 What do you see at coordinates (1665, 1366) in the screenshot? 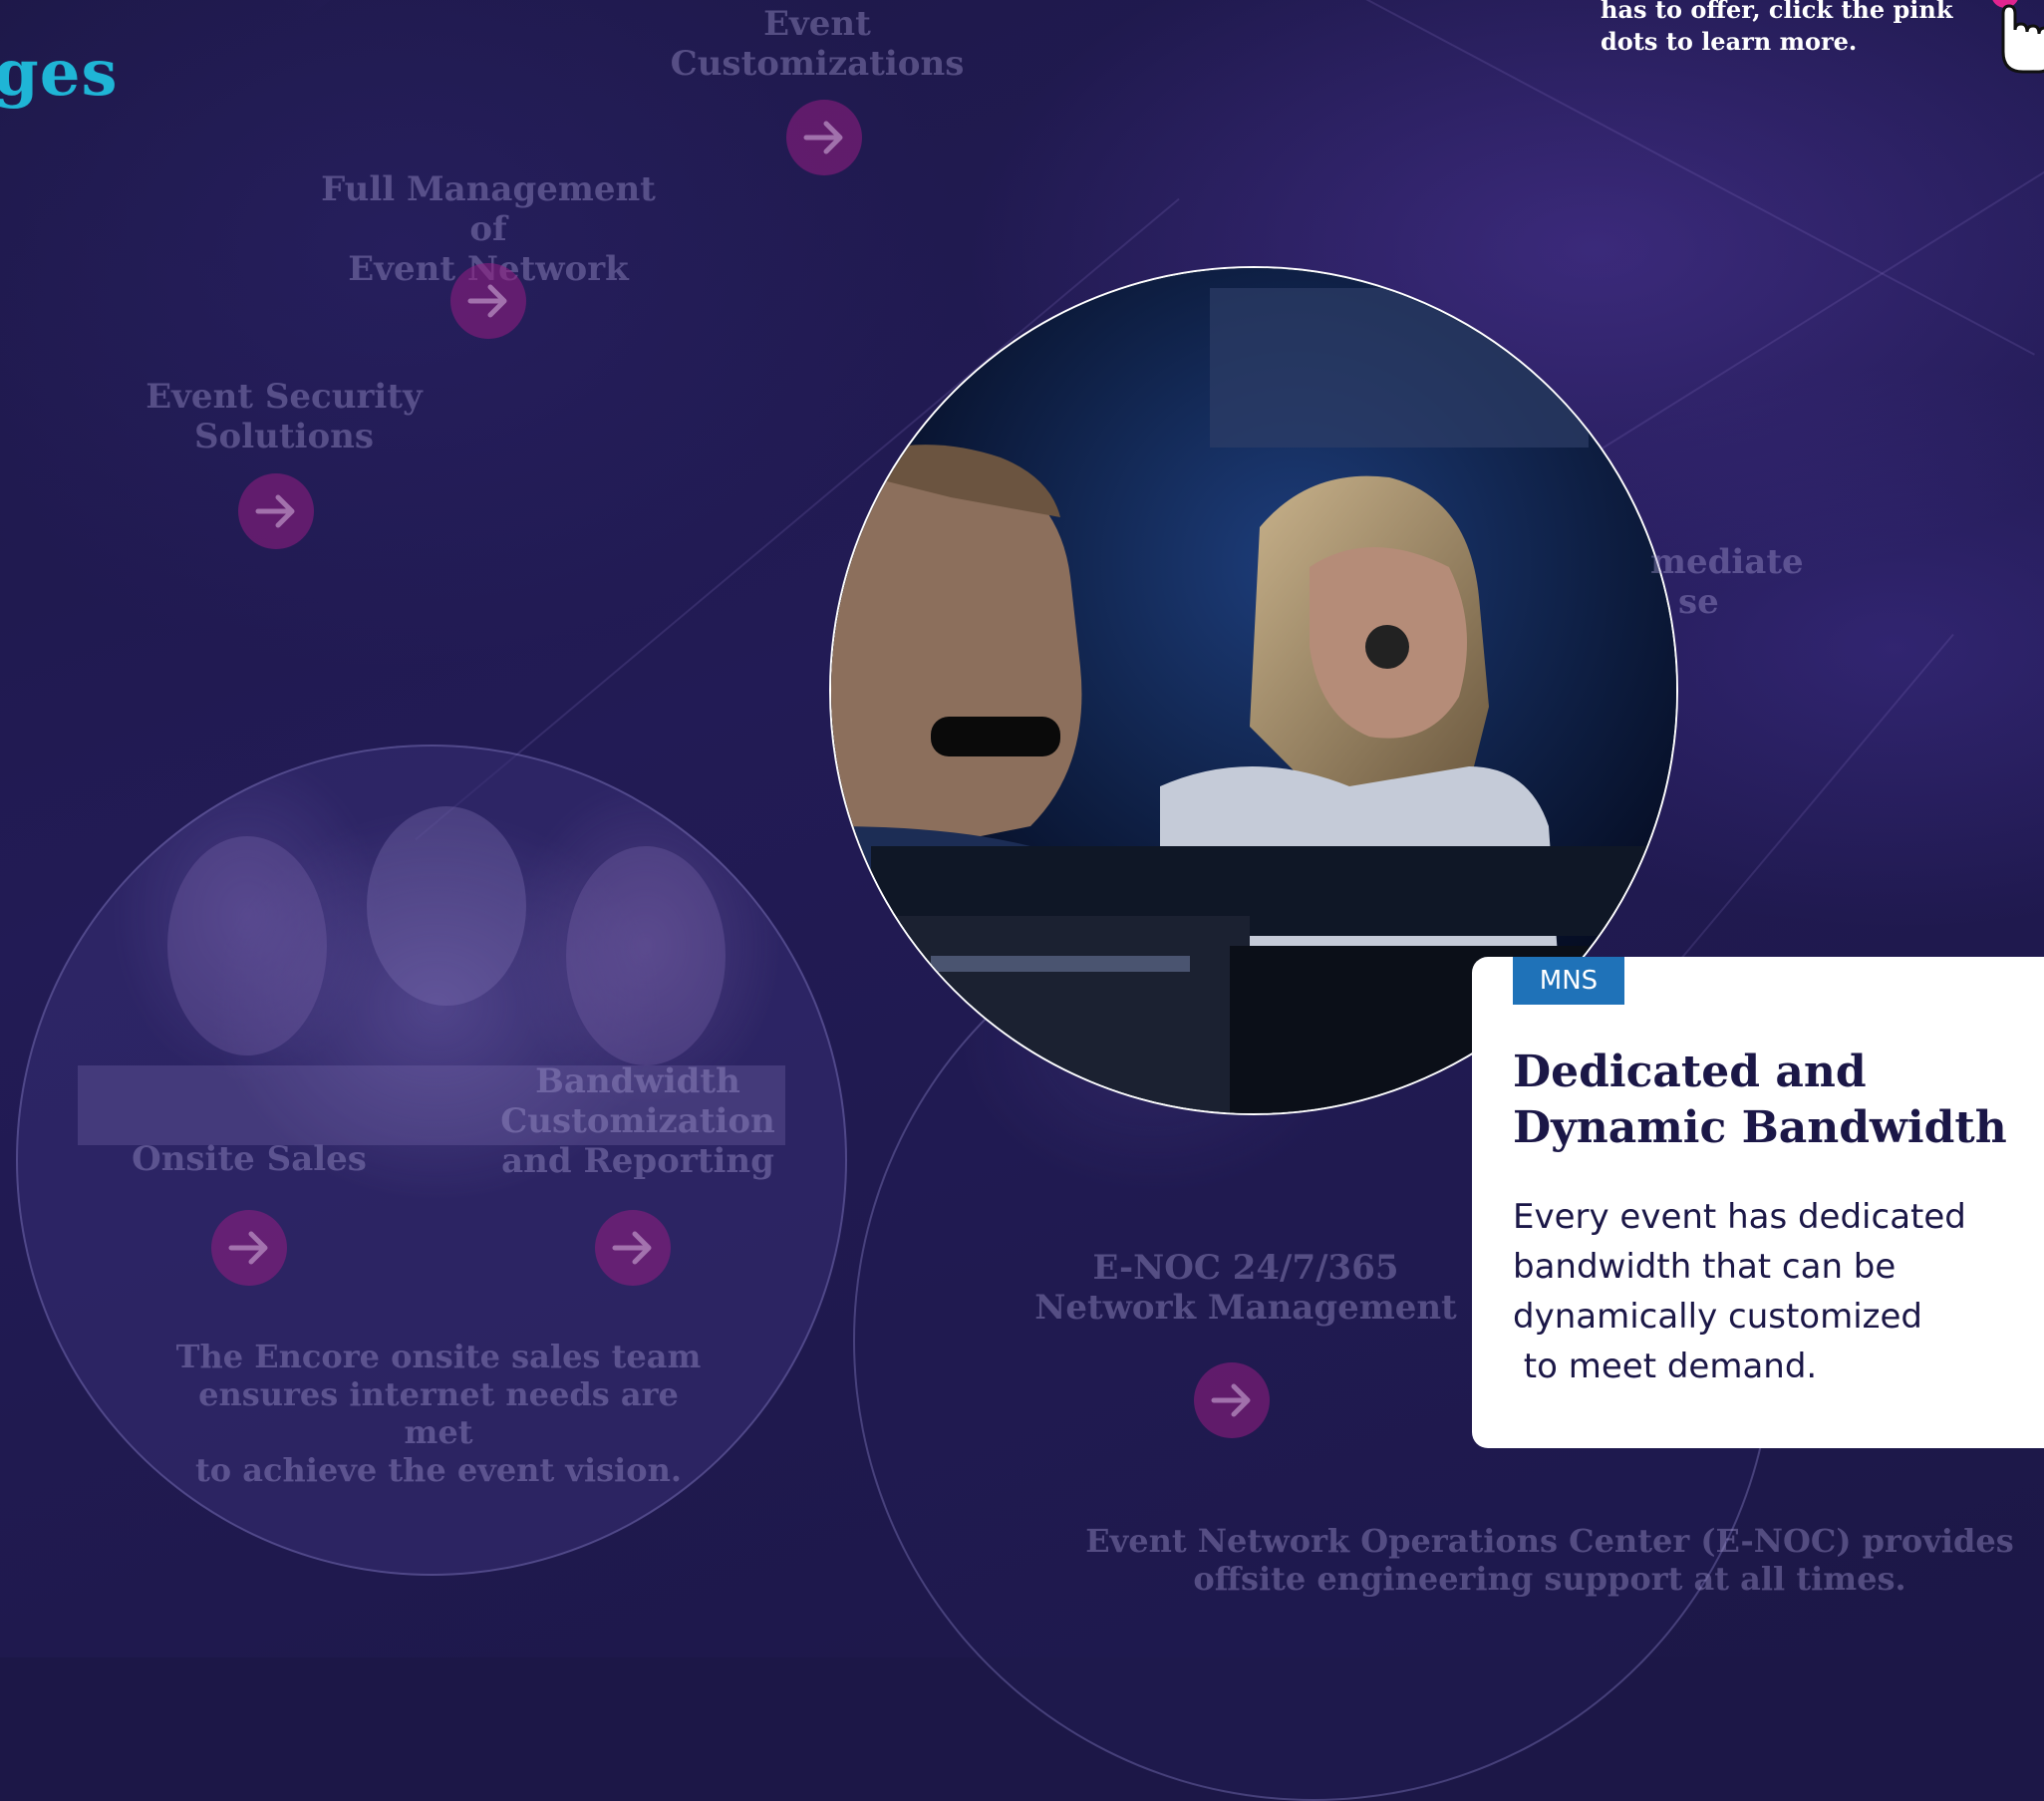
I see `card-description-line: to meet demand.` at bounding box center [1665, 1366].